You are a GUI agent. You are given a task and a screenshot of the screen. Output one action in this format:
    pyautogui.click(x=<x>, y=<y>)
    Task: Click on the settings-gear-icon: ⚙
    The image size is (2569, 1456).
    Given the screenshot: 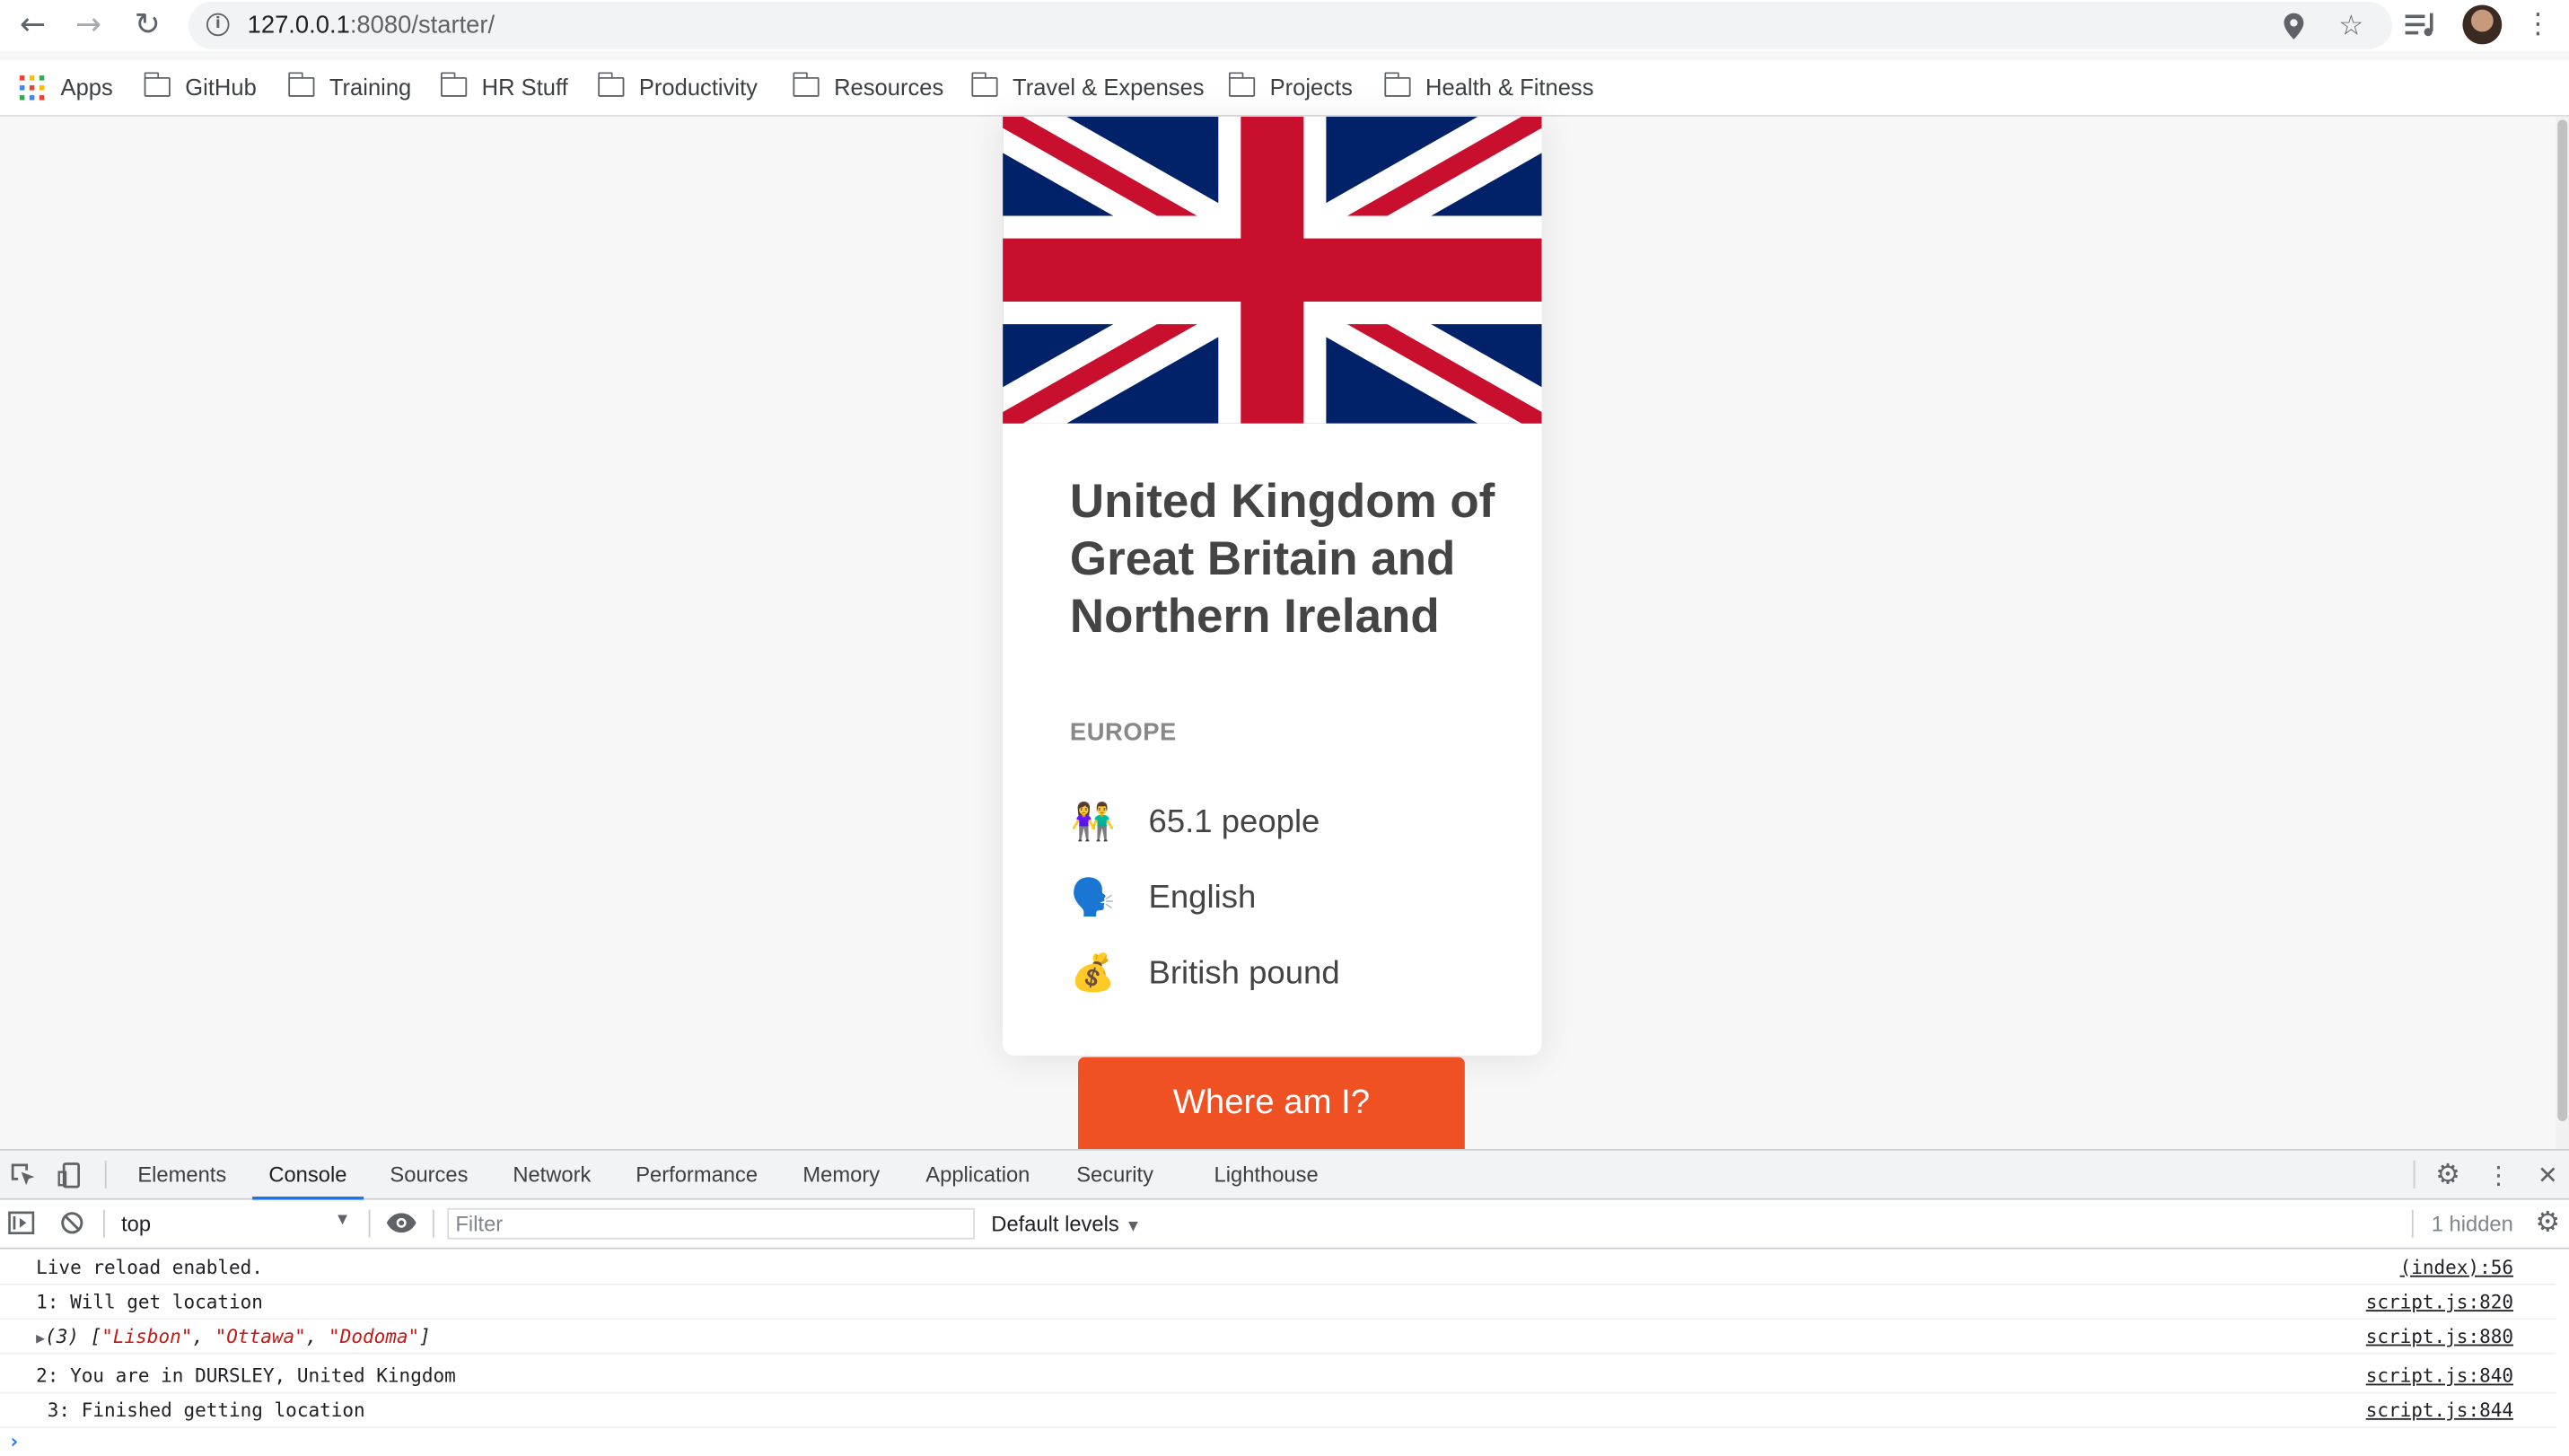 What is the action you would take?
    pyautogui.click(x=2448, y=1175)
    